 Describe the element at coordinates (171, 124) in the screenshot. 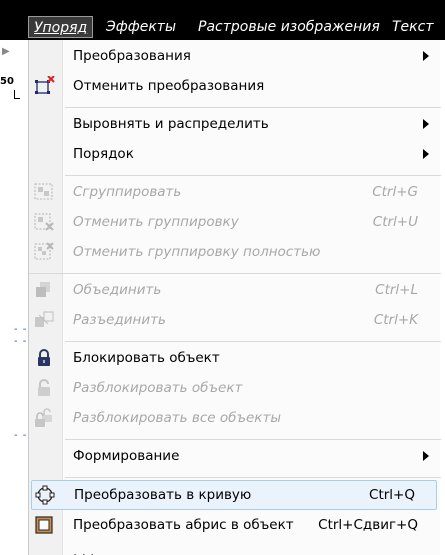

I see `menu-item-label: Выровнять и распределить` at that location.